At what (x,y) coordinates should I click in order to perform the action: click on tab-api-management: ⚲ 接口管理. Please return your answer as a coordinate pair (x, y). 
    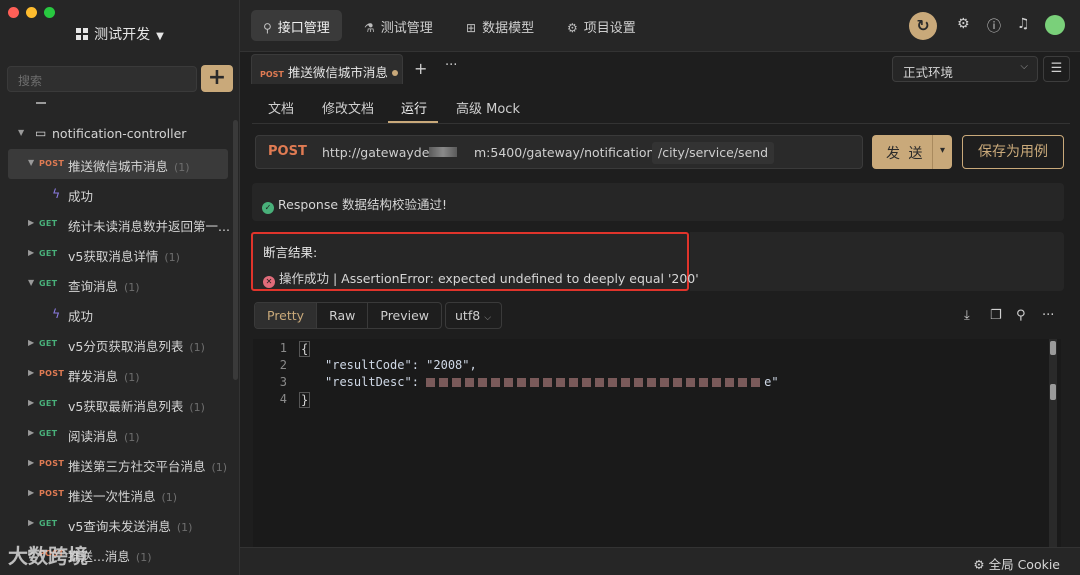
    Looking at the image, I should click on (296, 25).